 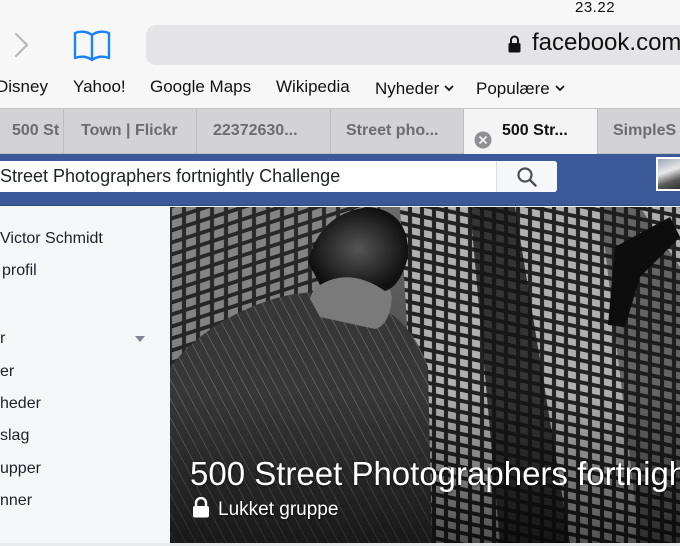 I want to click on favorite-yahoo: Yahoo!, so click(x=99, y=87).